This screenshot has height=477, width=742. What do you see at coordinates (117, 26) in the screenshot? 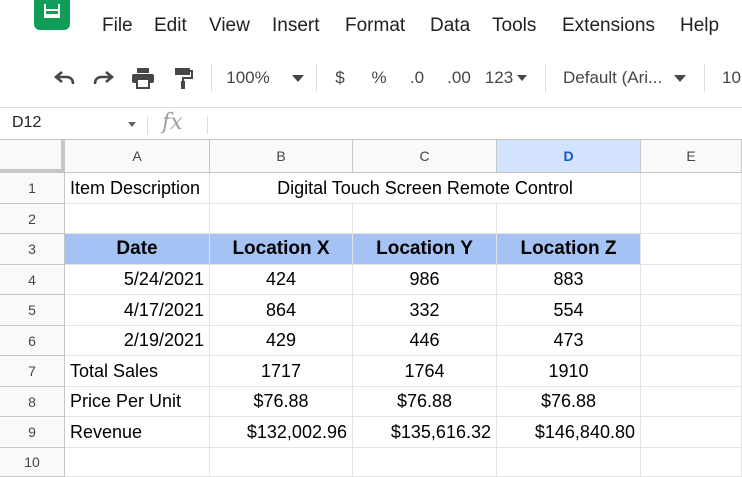
I see `menu-file: File` at bounding box center [117, 26].